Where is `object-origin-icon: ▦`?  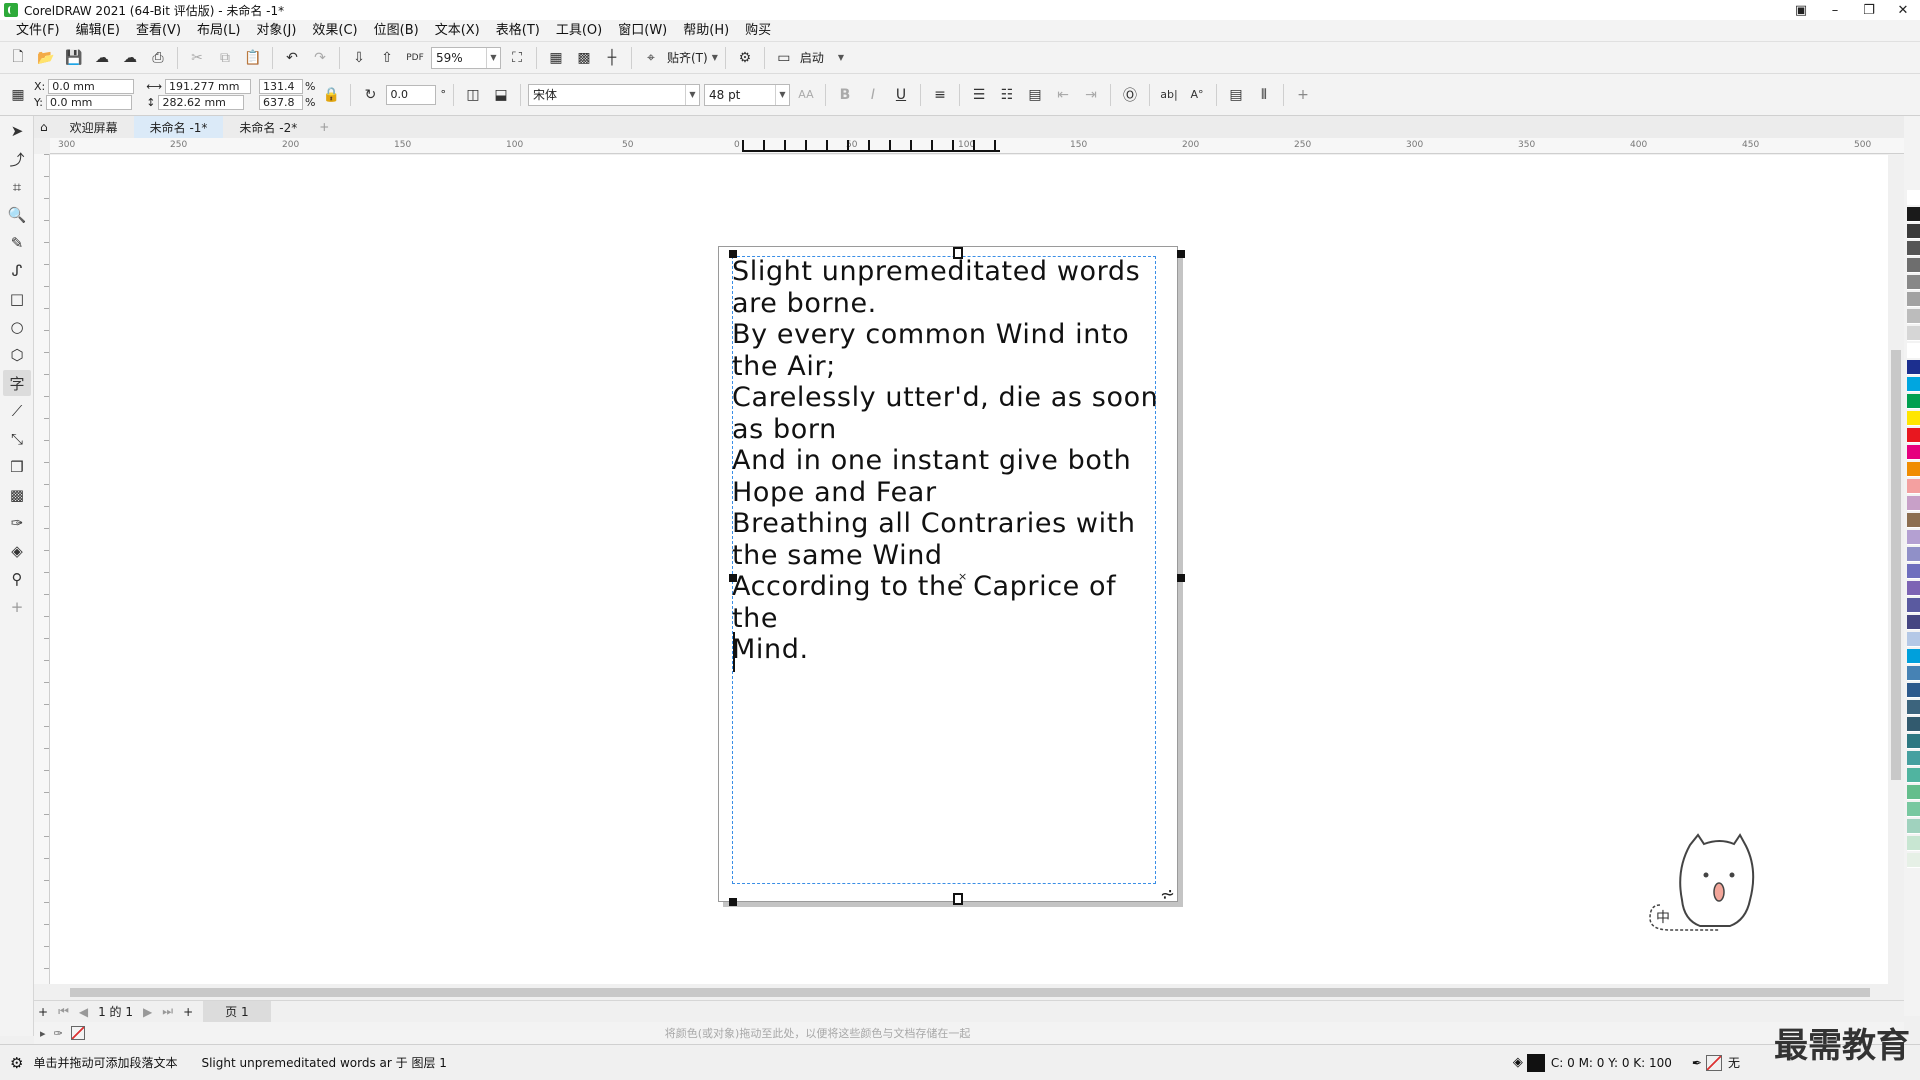 object-origin-icon: ▦ is located at coordinates (18, 95).